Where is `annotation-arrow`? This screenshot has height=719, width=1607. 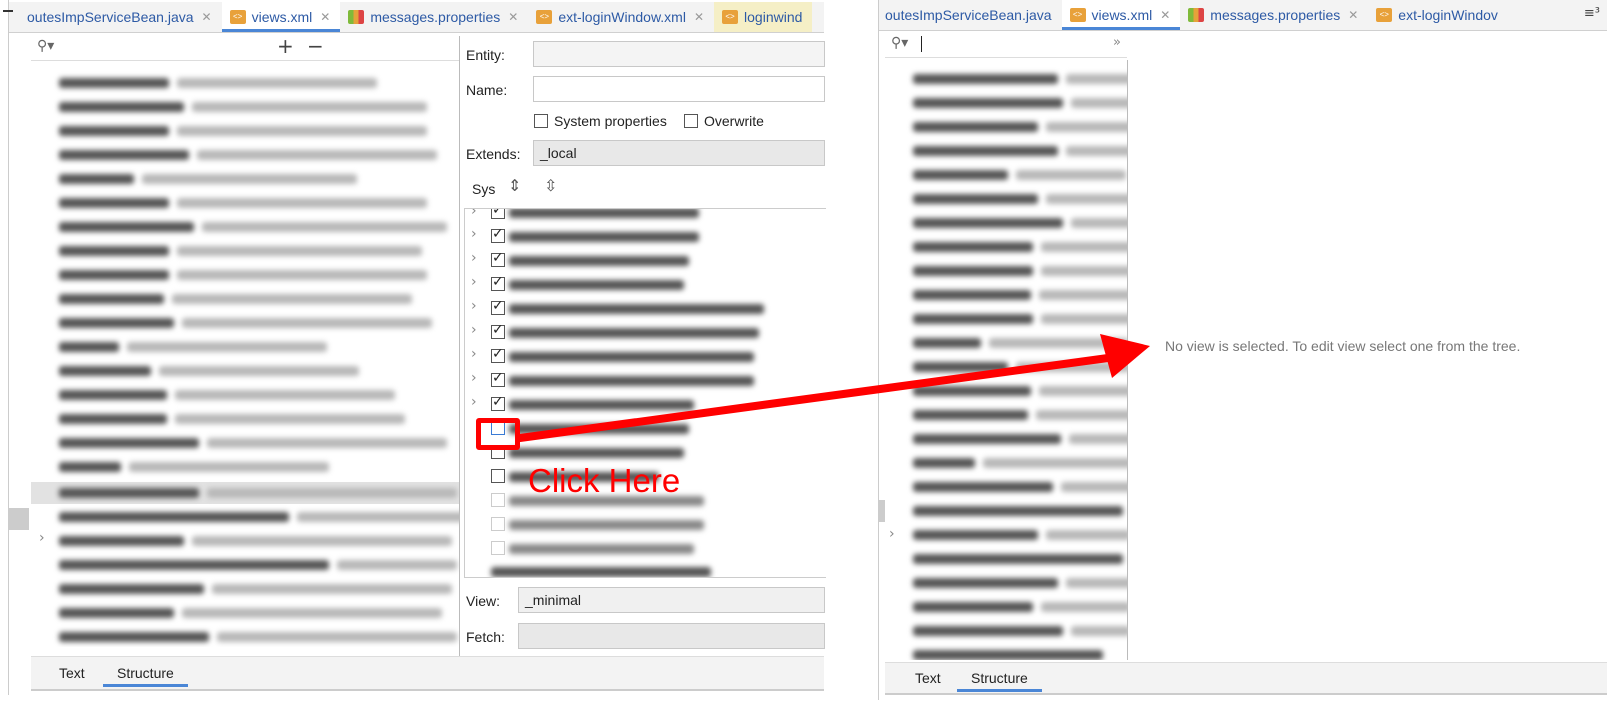
annotation-arrow is located at coordinates (833, 388).